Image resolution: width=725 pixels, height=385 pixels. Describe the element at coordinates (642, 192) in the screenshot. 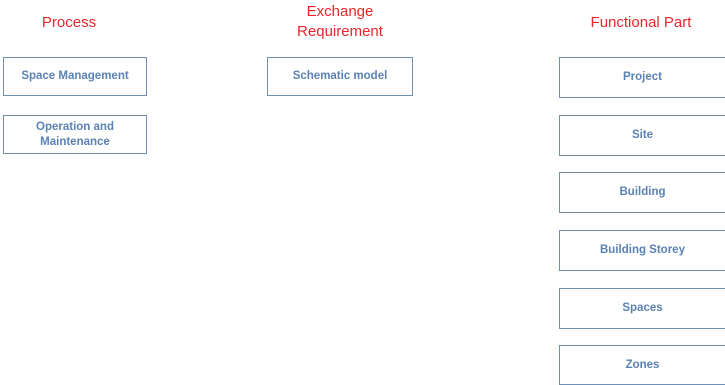

I see `functional-box-building: Building` at that location.